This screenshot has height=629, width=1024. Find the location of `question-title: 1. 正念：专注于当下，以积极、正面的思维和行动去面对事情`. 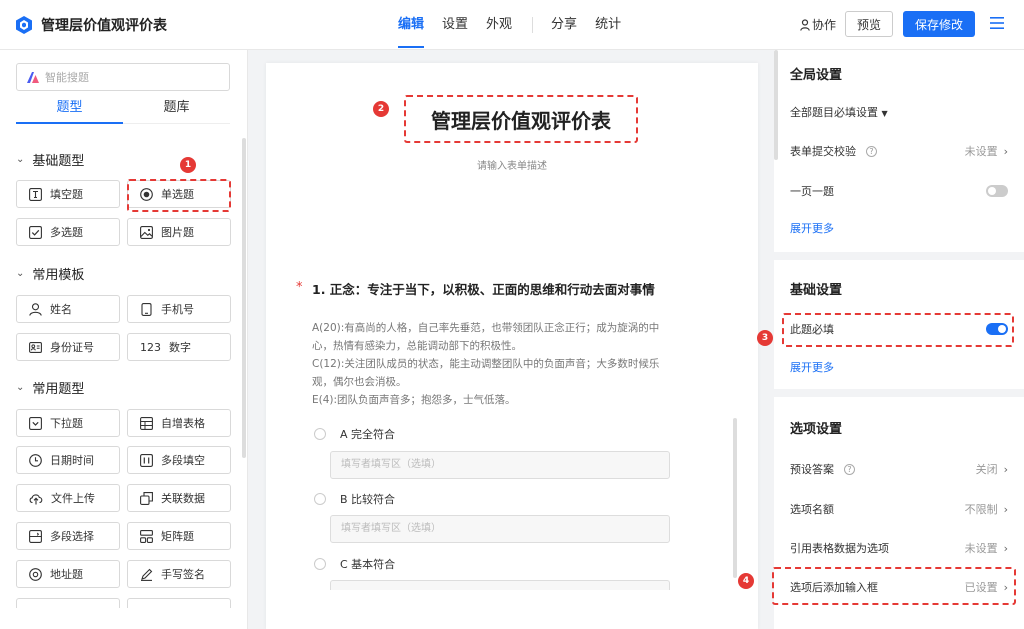

question-title: 1. 正念：专注于当下，以积极、正面的思维和行动去面对事情 is located at coordinates (483, 288).